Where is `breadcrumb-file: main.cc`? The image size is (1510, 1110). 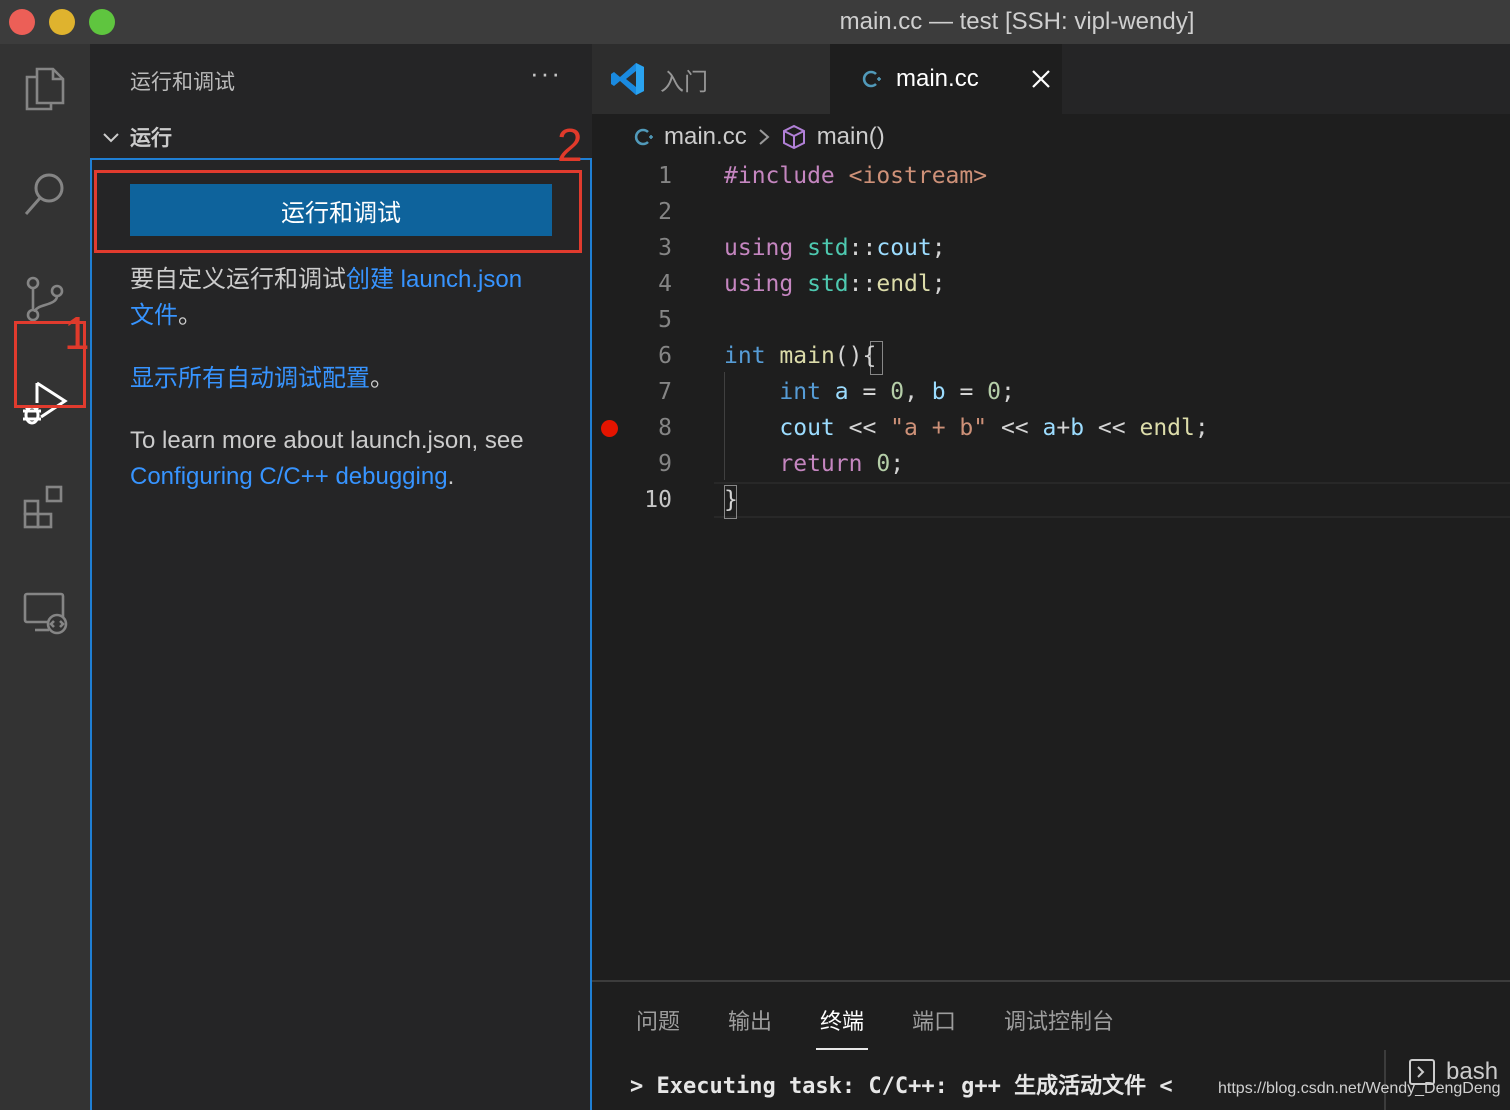 breadcrumb-file: main.cc is located at coordinates (705, 137).